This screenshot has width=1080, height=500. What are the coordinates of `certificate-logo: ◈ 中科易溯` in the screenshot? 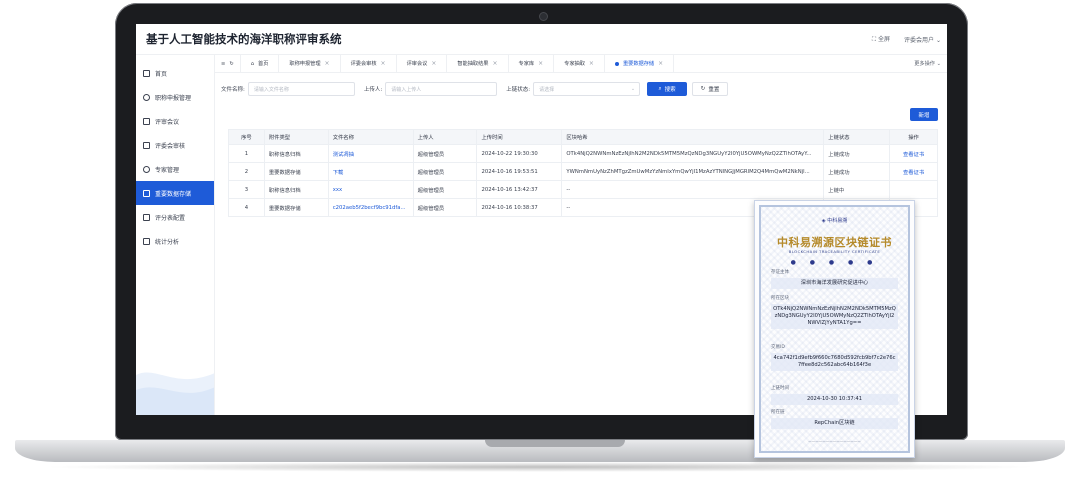 It's located at (834, 220).